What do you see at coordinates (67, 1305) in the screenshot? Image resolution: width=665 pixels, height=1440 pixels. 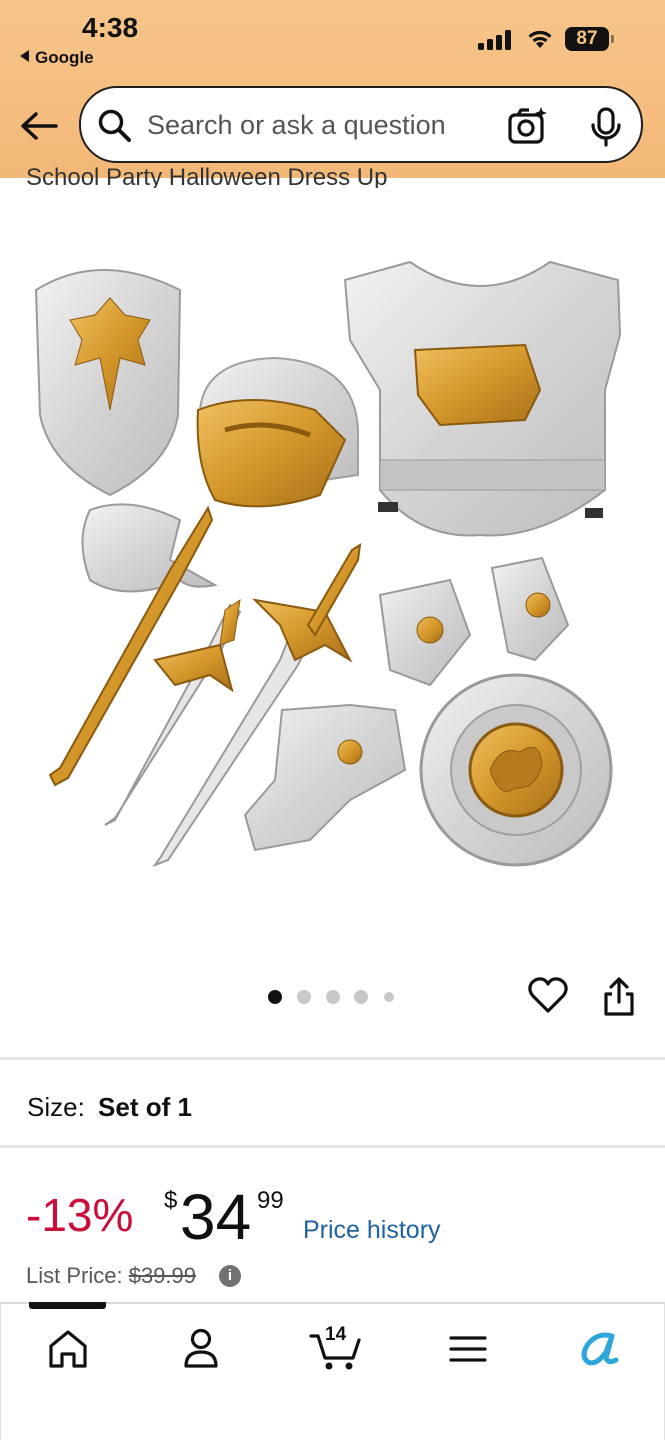 I see `active-tab-indicator` at bounding box center [67, 1305].